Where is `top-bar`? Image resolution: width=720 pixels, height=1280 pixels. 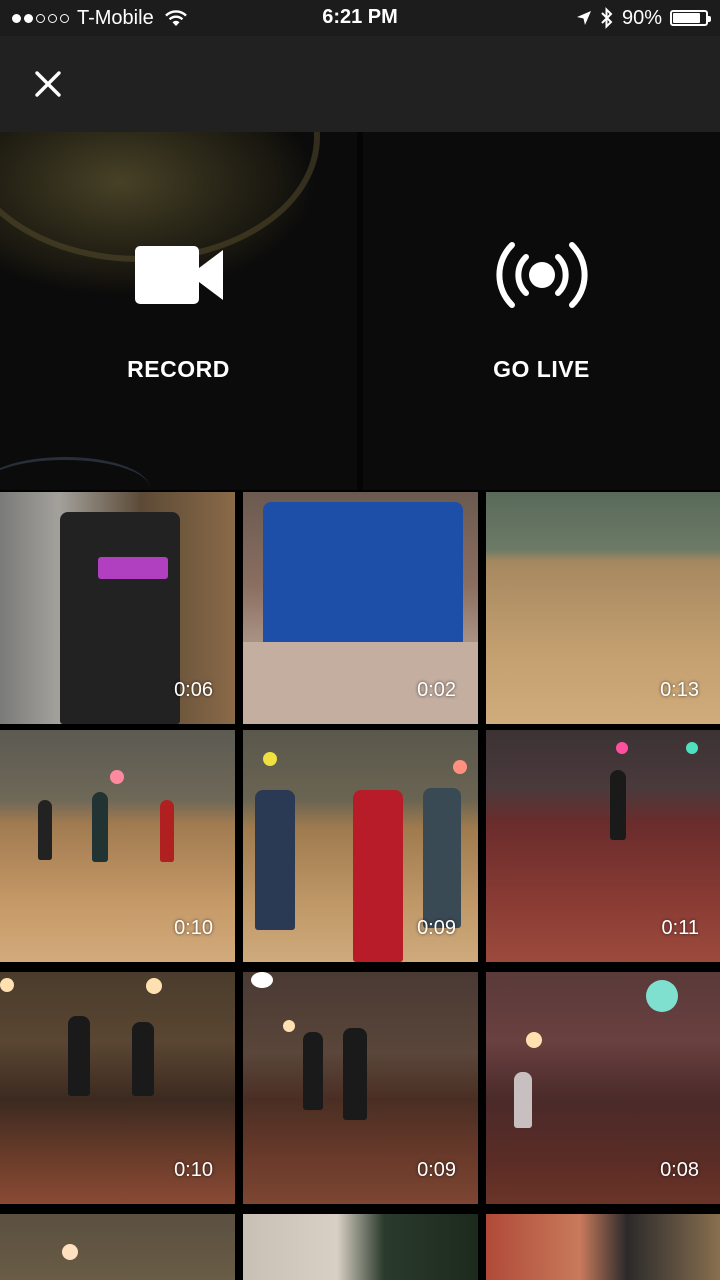
top-bar is located at coordinates (360, 84).